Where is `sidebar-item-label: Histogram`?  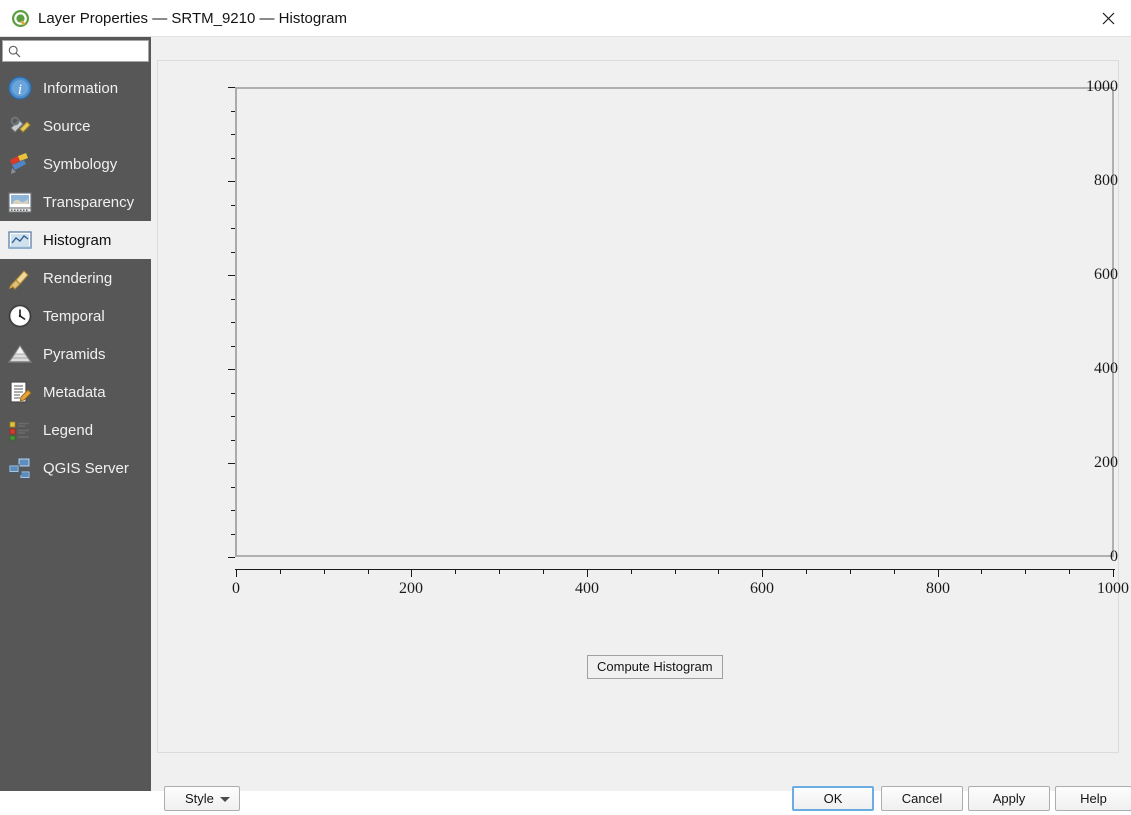
sidebar-item-label: Histogram is located at coordinates (77, 240).